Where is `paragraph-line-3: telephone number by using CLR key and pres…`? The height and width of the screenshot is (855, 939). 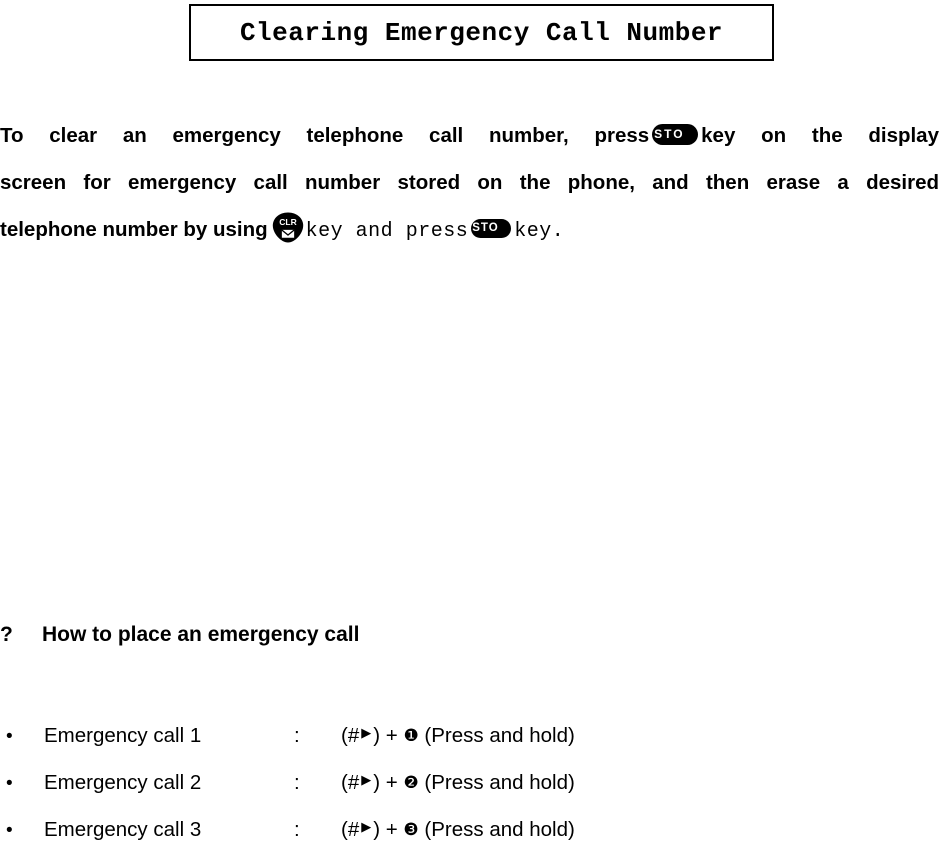 paragraph-line-3: telephone number by using CLR key and pres… is located at coordinates (469, 230).